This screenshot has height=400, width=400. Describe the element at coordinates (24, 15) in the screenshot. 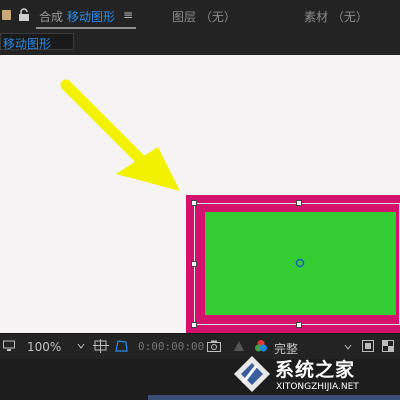

I see `lock-icon` at that location.